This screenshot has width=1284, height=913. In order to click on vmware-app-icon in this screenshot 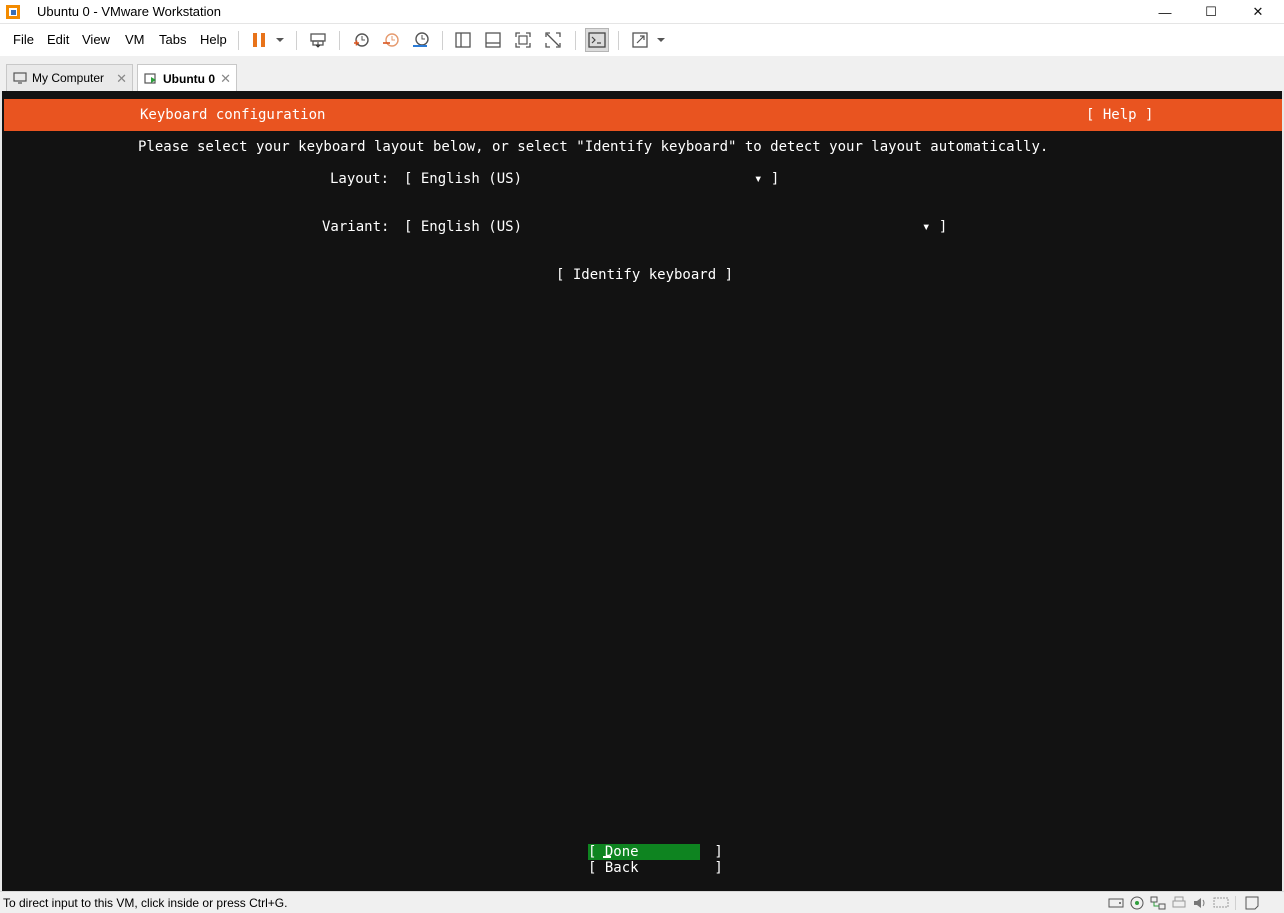, I will do `click(13, 12)`.